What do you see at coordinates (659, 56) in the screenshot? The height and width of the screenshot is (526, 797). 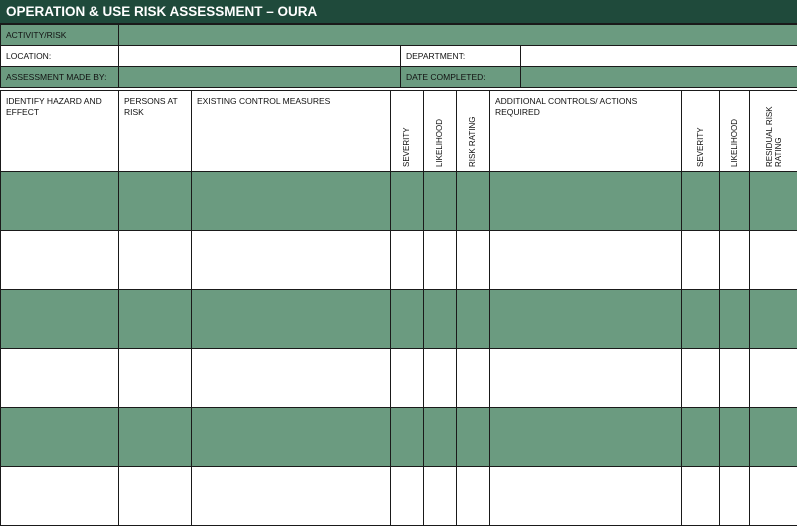 I see `department-field` at bounding box center [659, 56].